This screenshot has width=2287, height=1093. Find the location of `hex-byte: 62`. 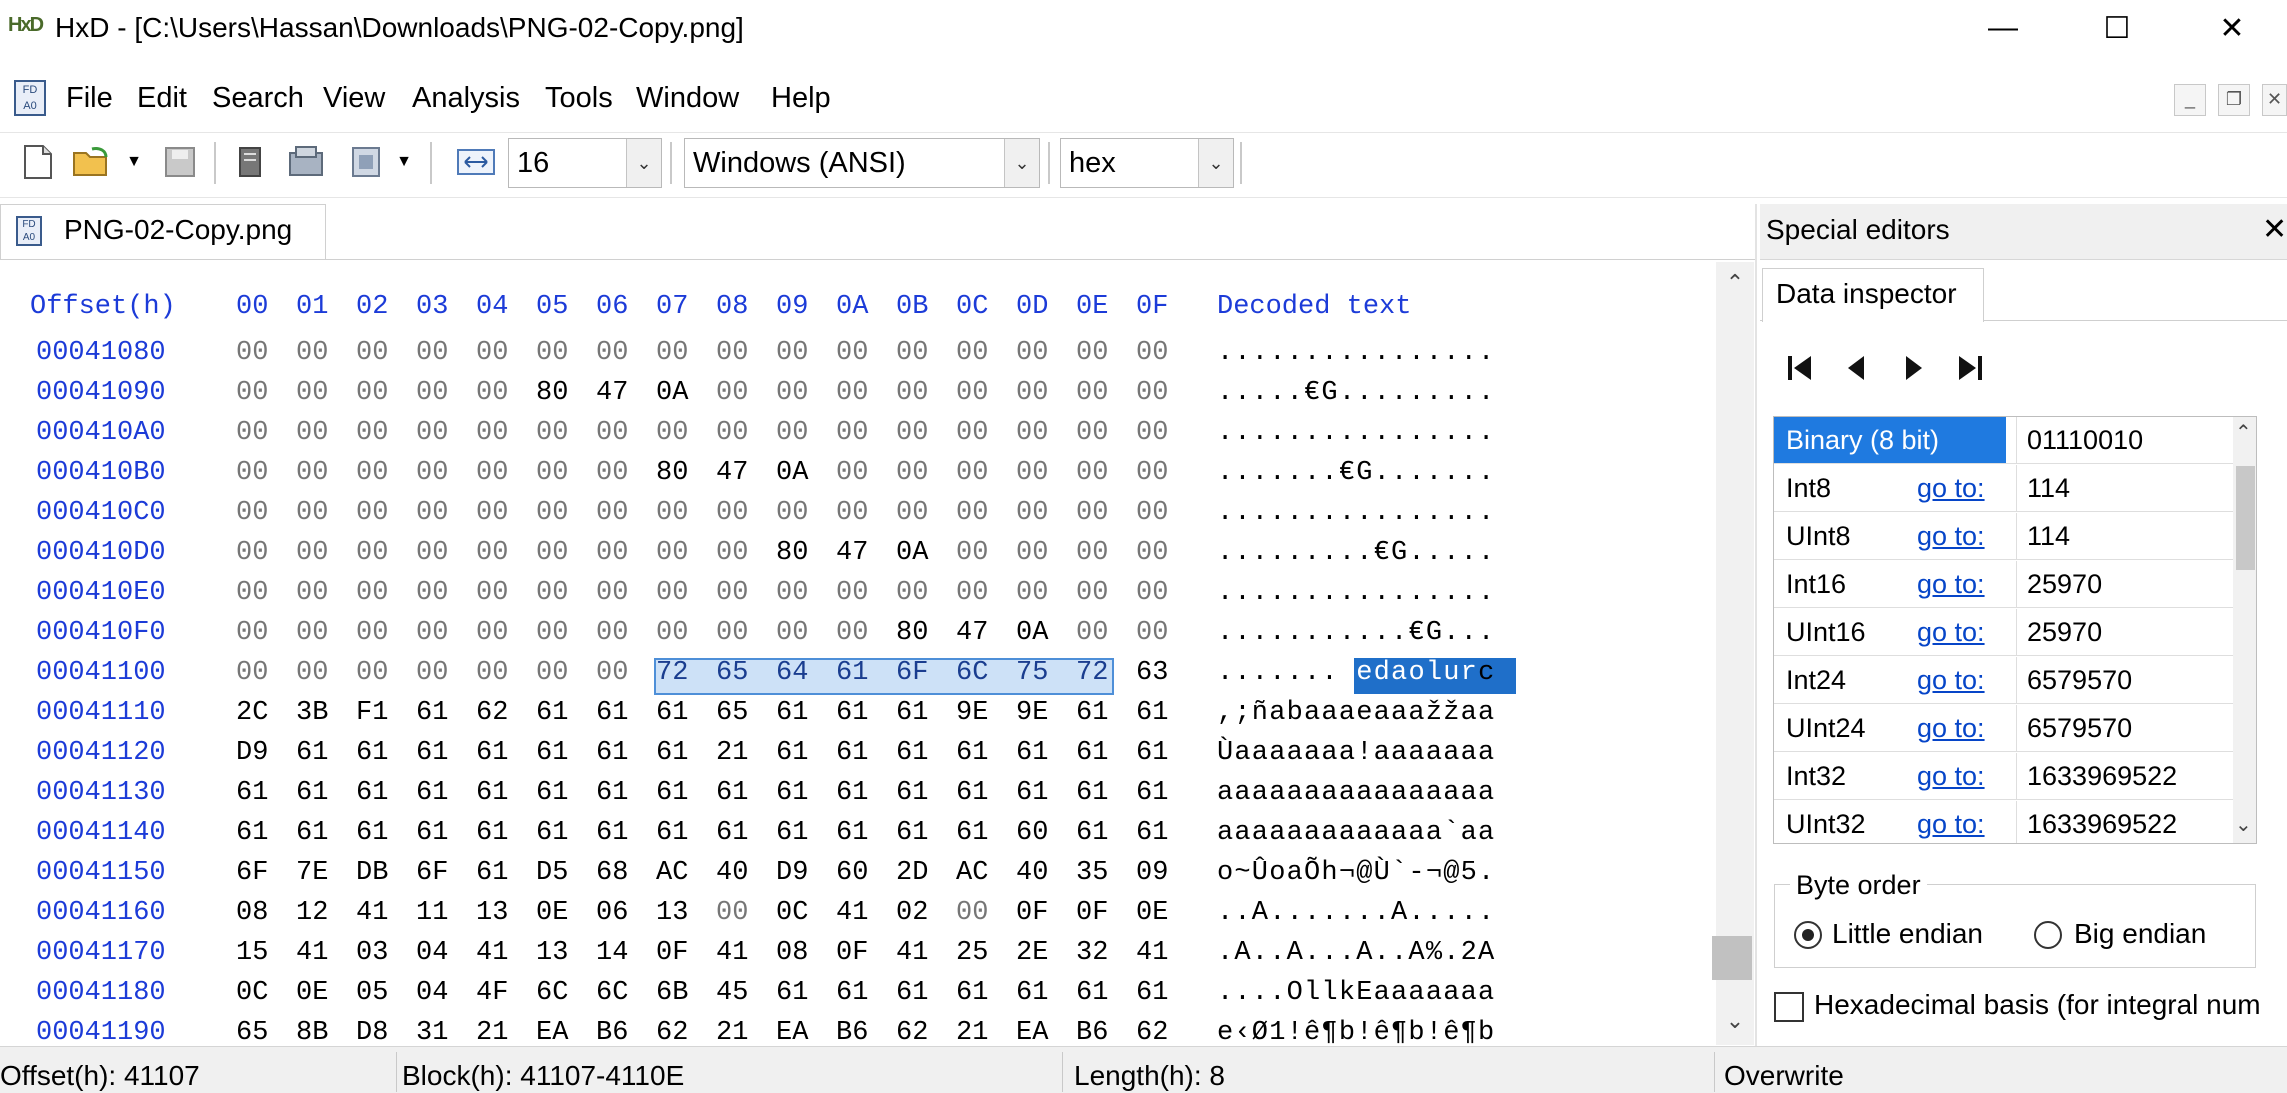

hex-byte: 62 is located at coordinates (918, 1031).